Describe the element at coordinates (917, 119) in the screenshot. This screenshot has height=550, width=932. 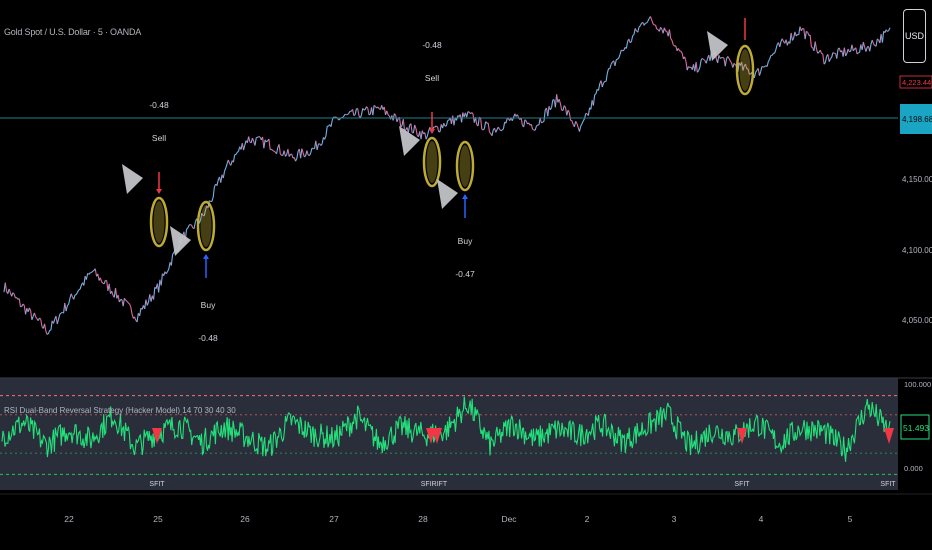
I see `last-price-label: 4,198.685` at that location.